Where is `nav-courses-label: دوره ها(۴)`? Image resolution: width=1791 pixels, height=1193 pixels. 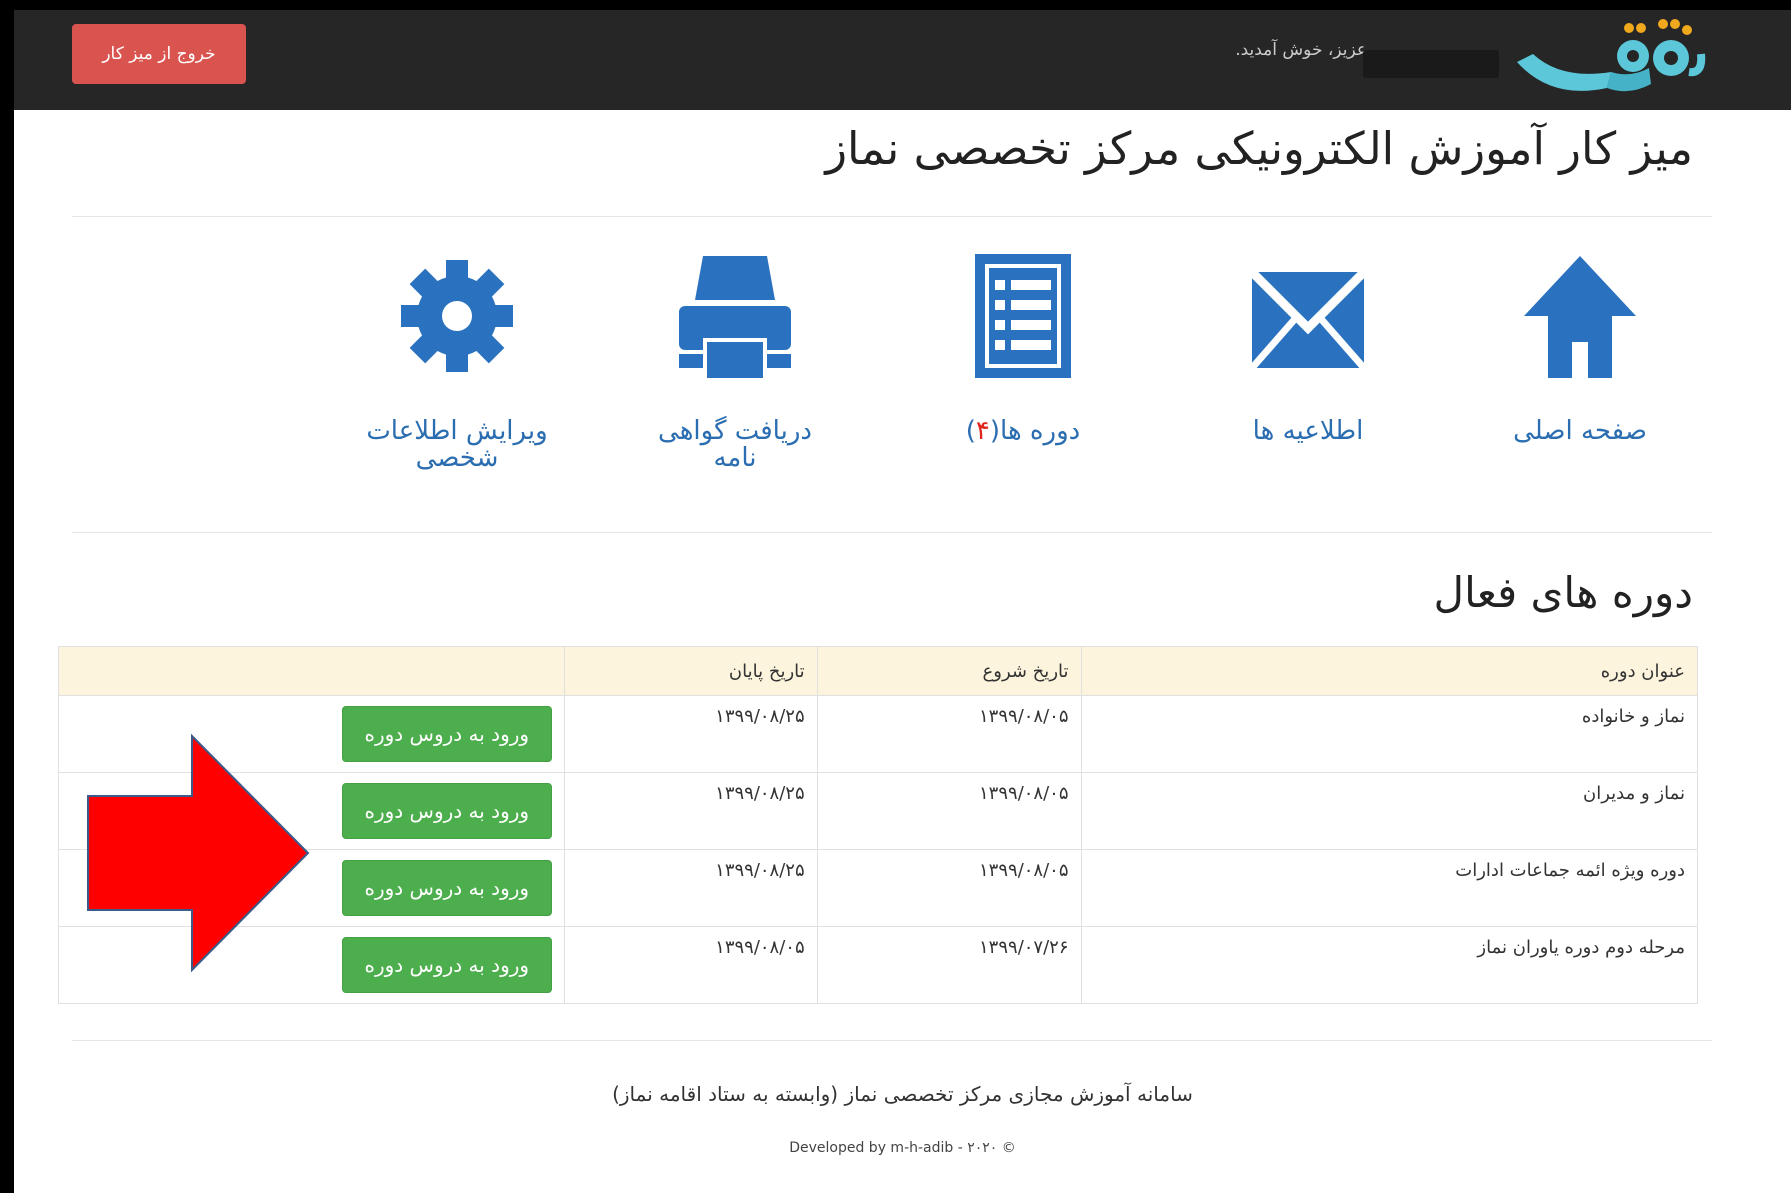 nav-courses-label: دوره ها(۴) is located at coordinates (1023, 431).